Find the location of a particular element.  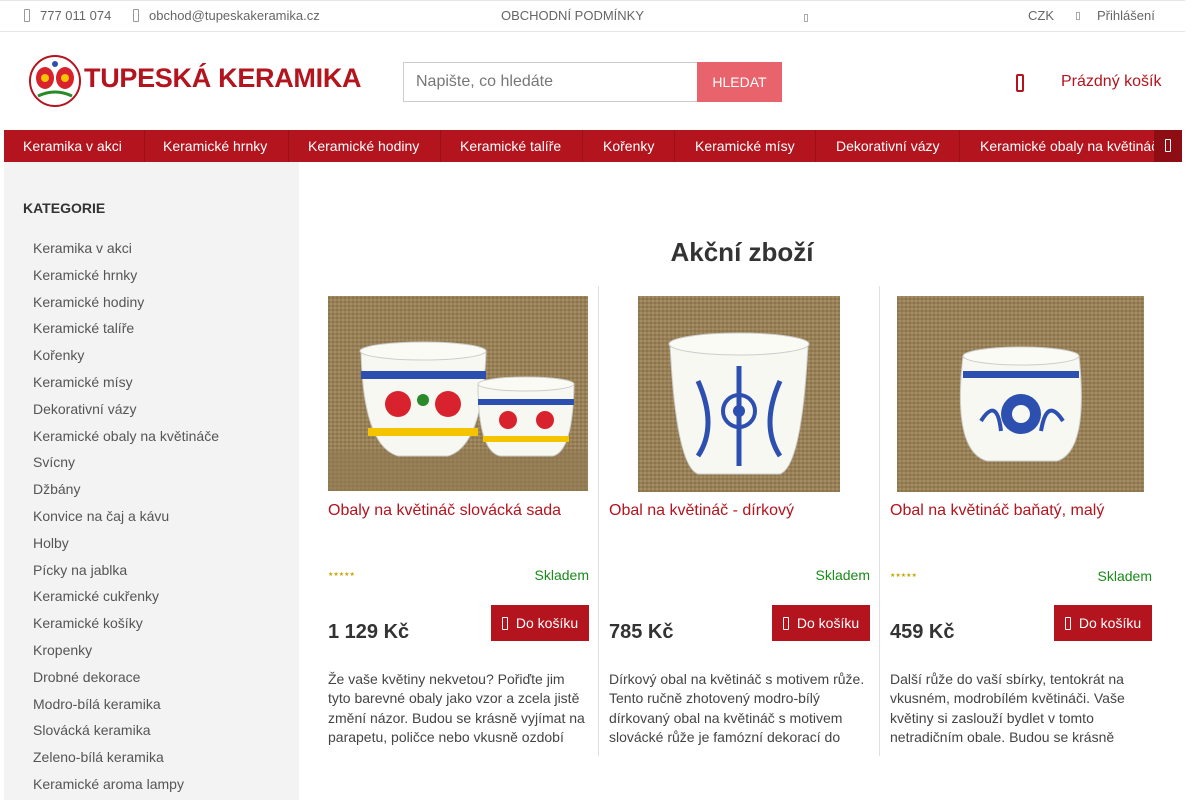

search-form: Hledat is located at coordinates (592, 82).